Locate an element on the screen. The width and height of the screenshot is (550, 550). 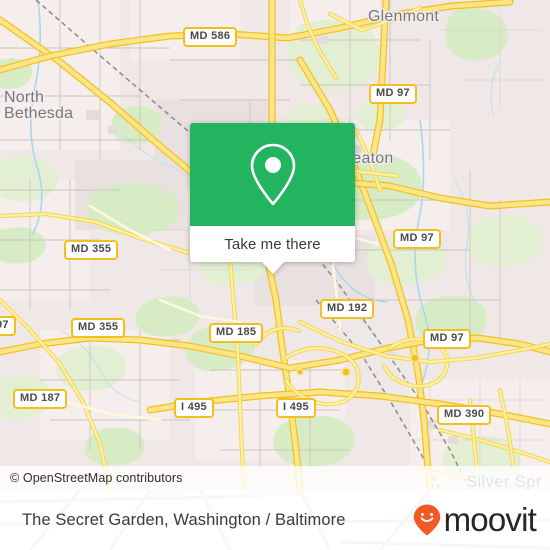
highway-shield-i-495-east: I 495 is located at coordinates (296, 408).